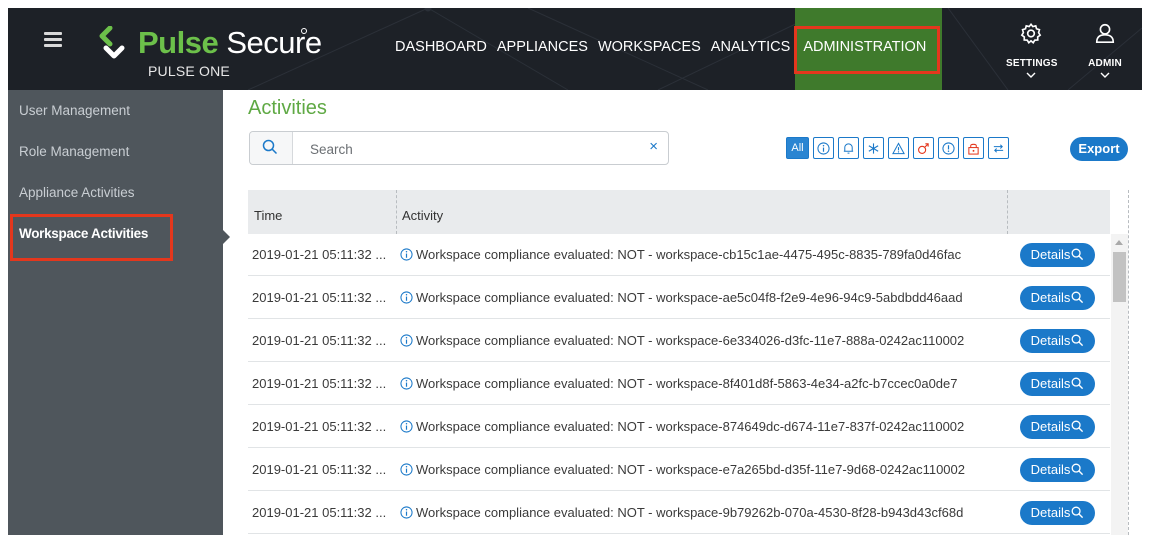 The width and height of the screenshot is (1150, 535). What do you see at coordinates (226, 237) in the screenshot?
I see `active-item-pointer` at bounding box center [226, 237].